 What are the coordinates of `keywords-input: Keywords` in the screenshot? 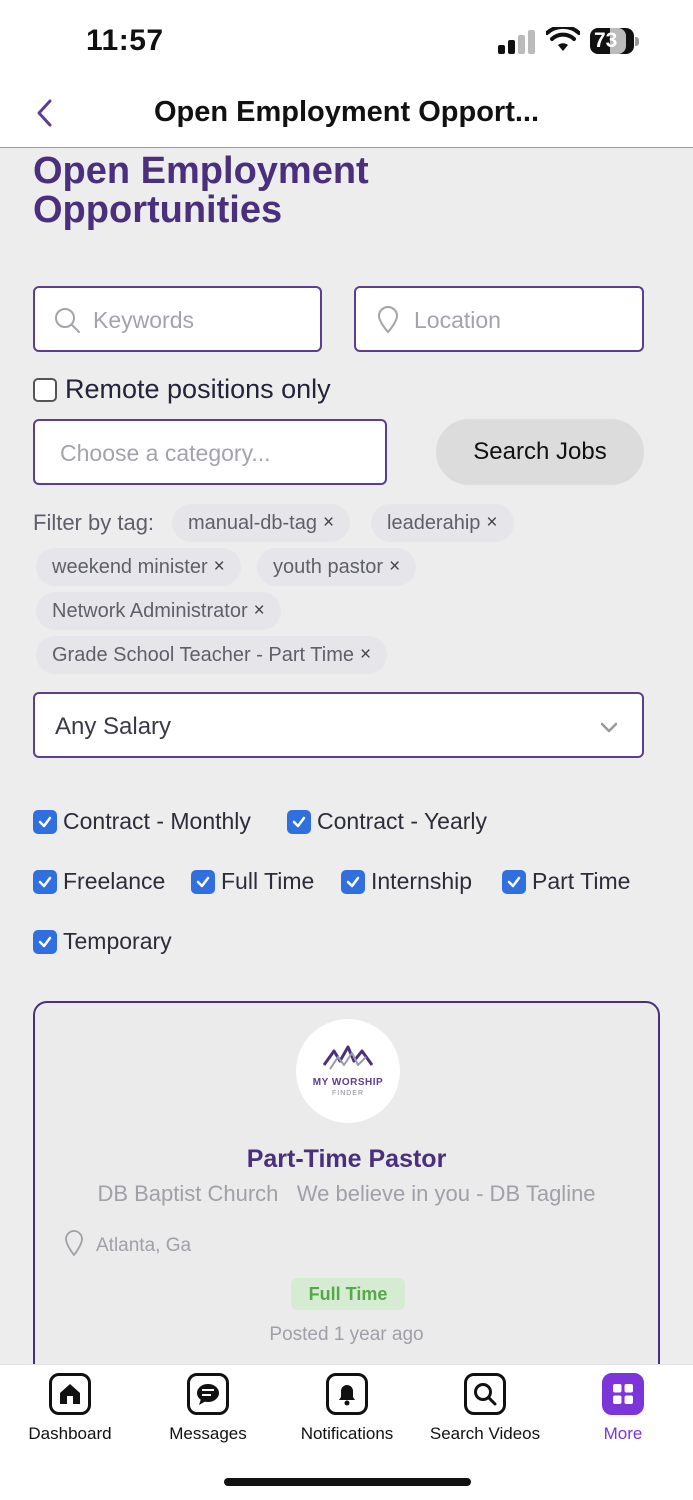 It's located at (177, 319).